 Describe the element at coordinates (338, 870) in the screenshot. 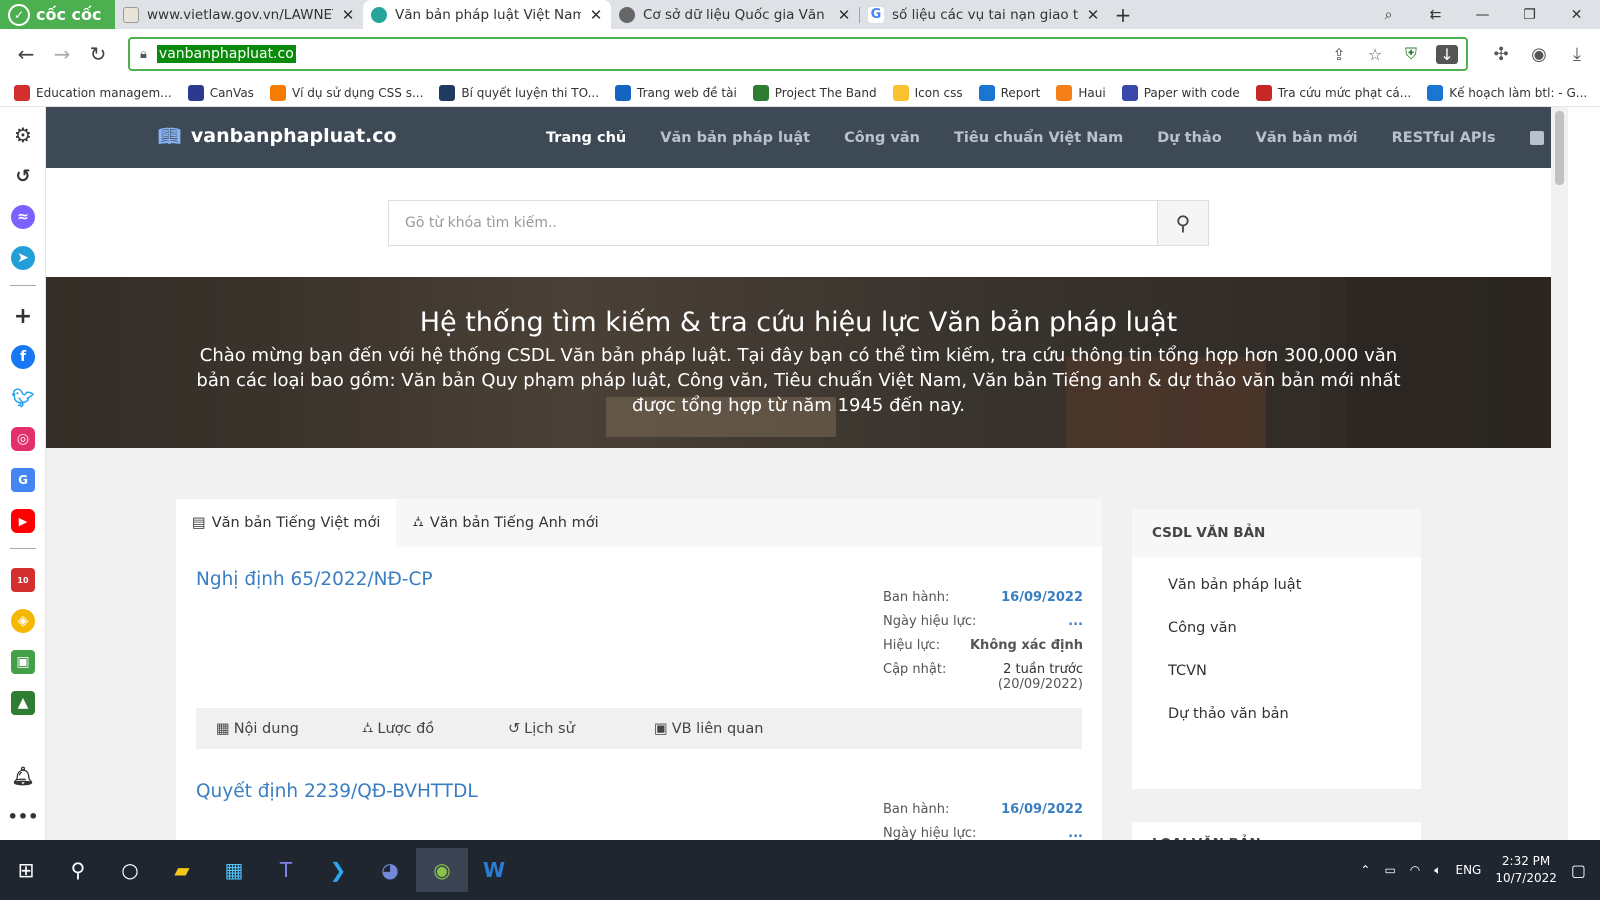

I see `vscode-icon: ❯` at that location.